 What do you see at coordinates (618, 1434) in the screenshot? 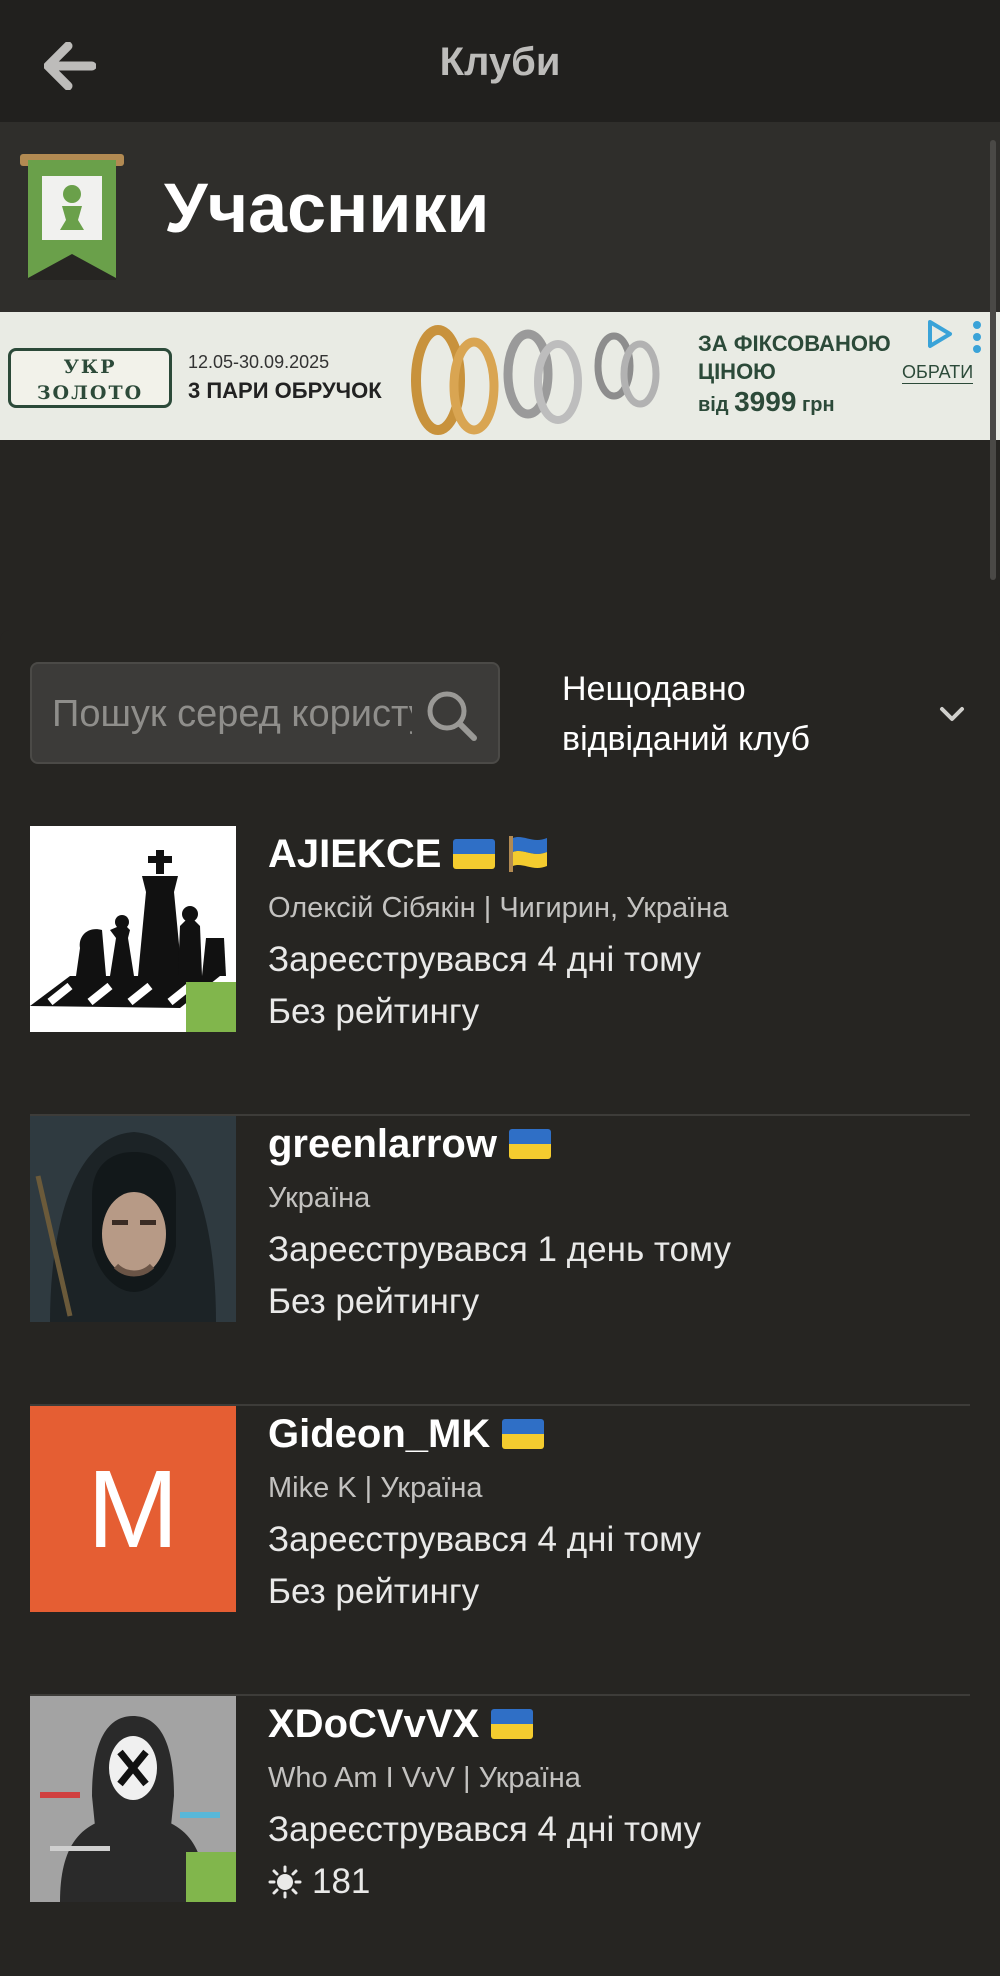
I see `username-row: Gideon_MK` at bounding box center [618, 1434].